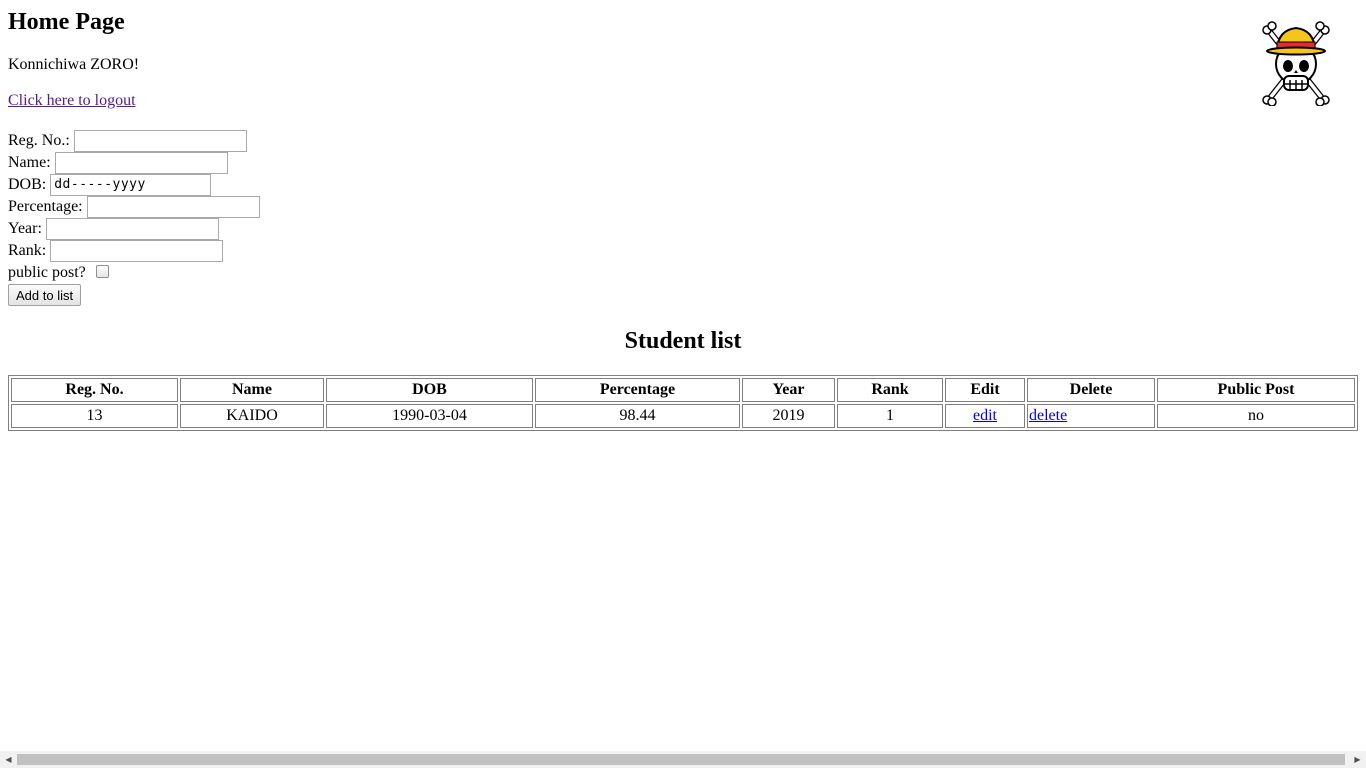  Describe the element at coordinates (1091, 416) in the screenshot. I see `cell-delete: delete` at that location.